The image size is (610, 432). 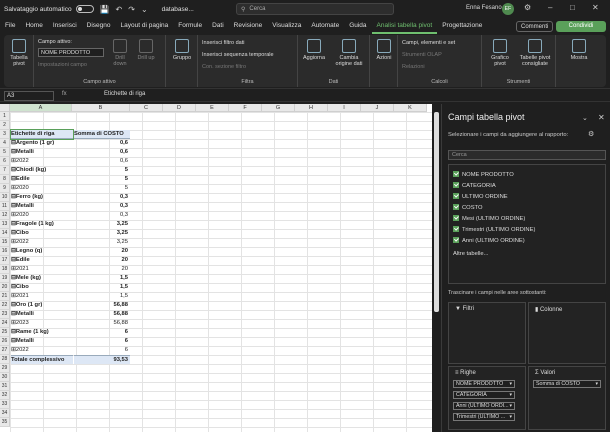 What do you see at coordinates (5, 341) in the screenshot?
I see `row-header: 26` at bounding box center [5, 341].